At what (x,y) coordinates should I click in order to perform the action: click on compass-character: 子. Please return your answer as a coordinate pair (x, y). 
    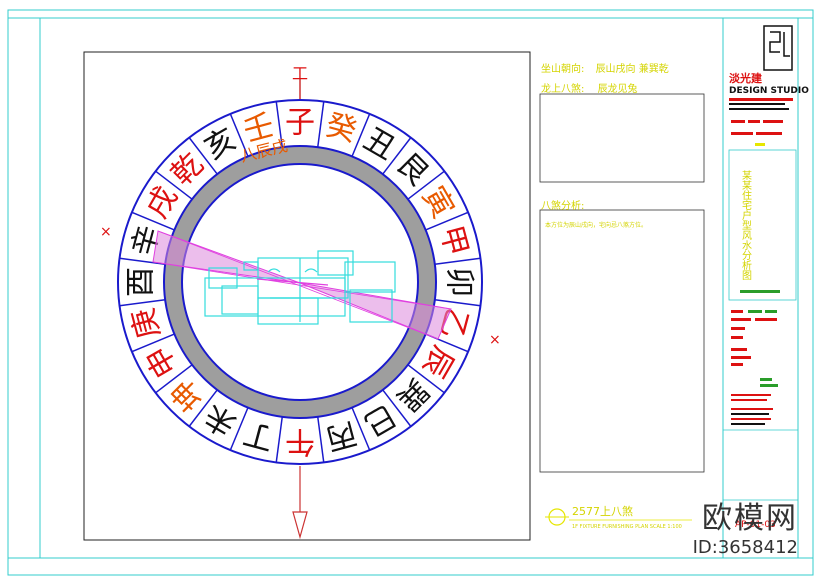
    Looking at the image, I should click on (300, 123).